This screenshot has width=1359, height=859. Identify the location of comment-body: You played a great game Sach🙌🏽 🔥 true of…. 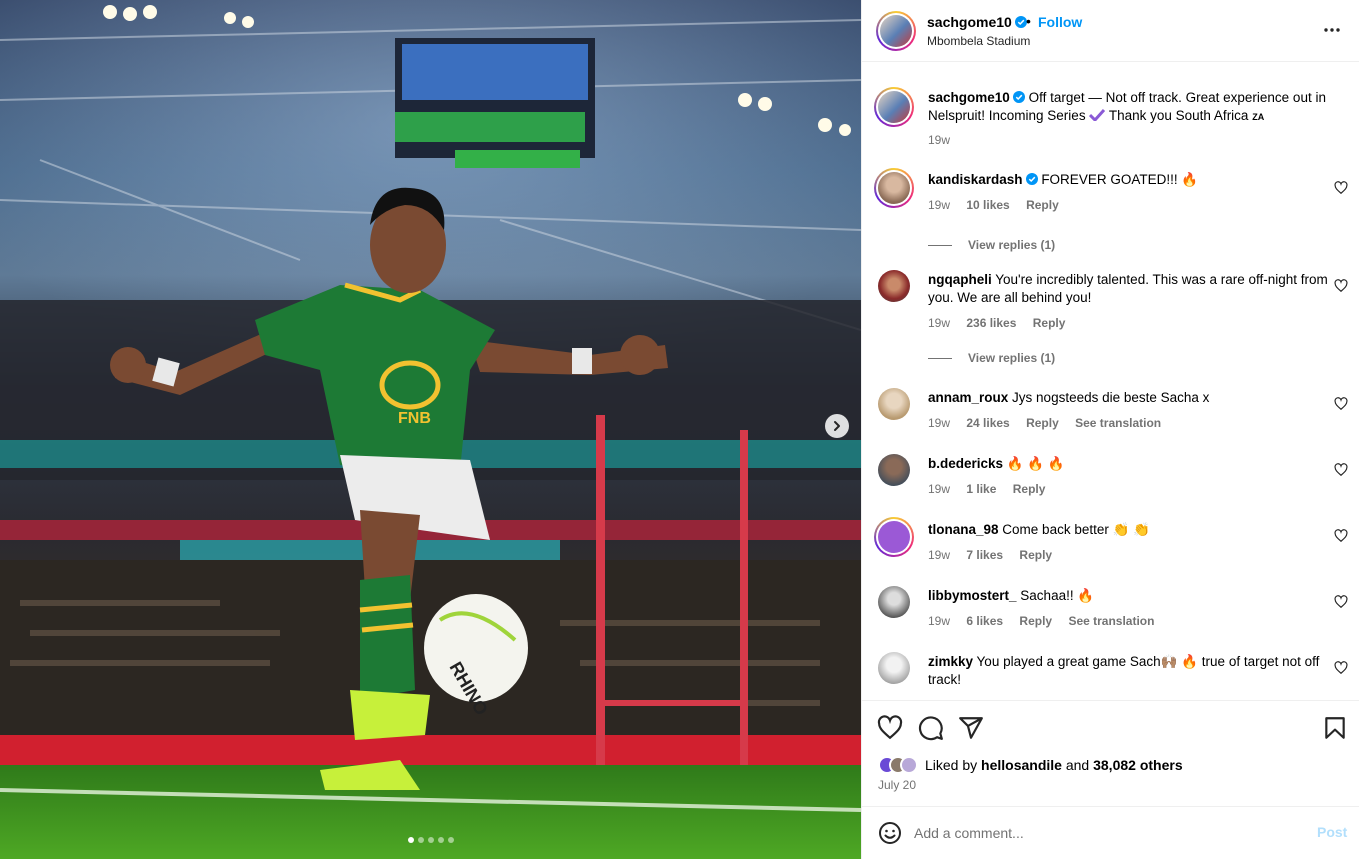
(1124, 670).